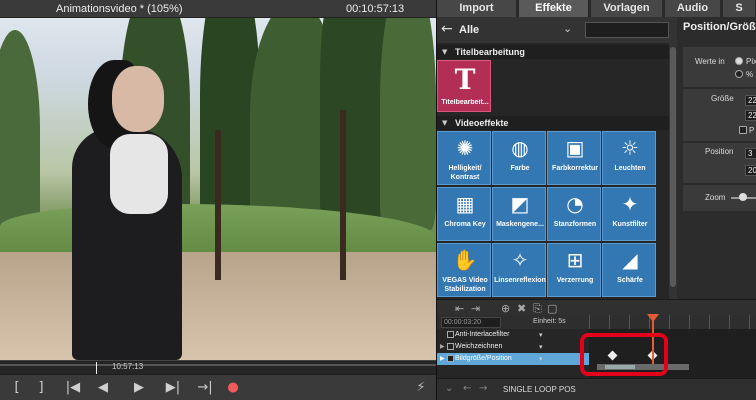  I want to click on effect-tile: ▦ Chroma Key, so click(464, 214).